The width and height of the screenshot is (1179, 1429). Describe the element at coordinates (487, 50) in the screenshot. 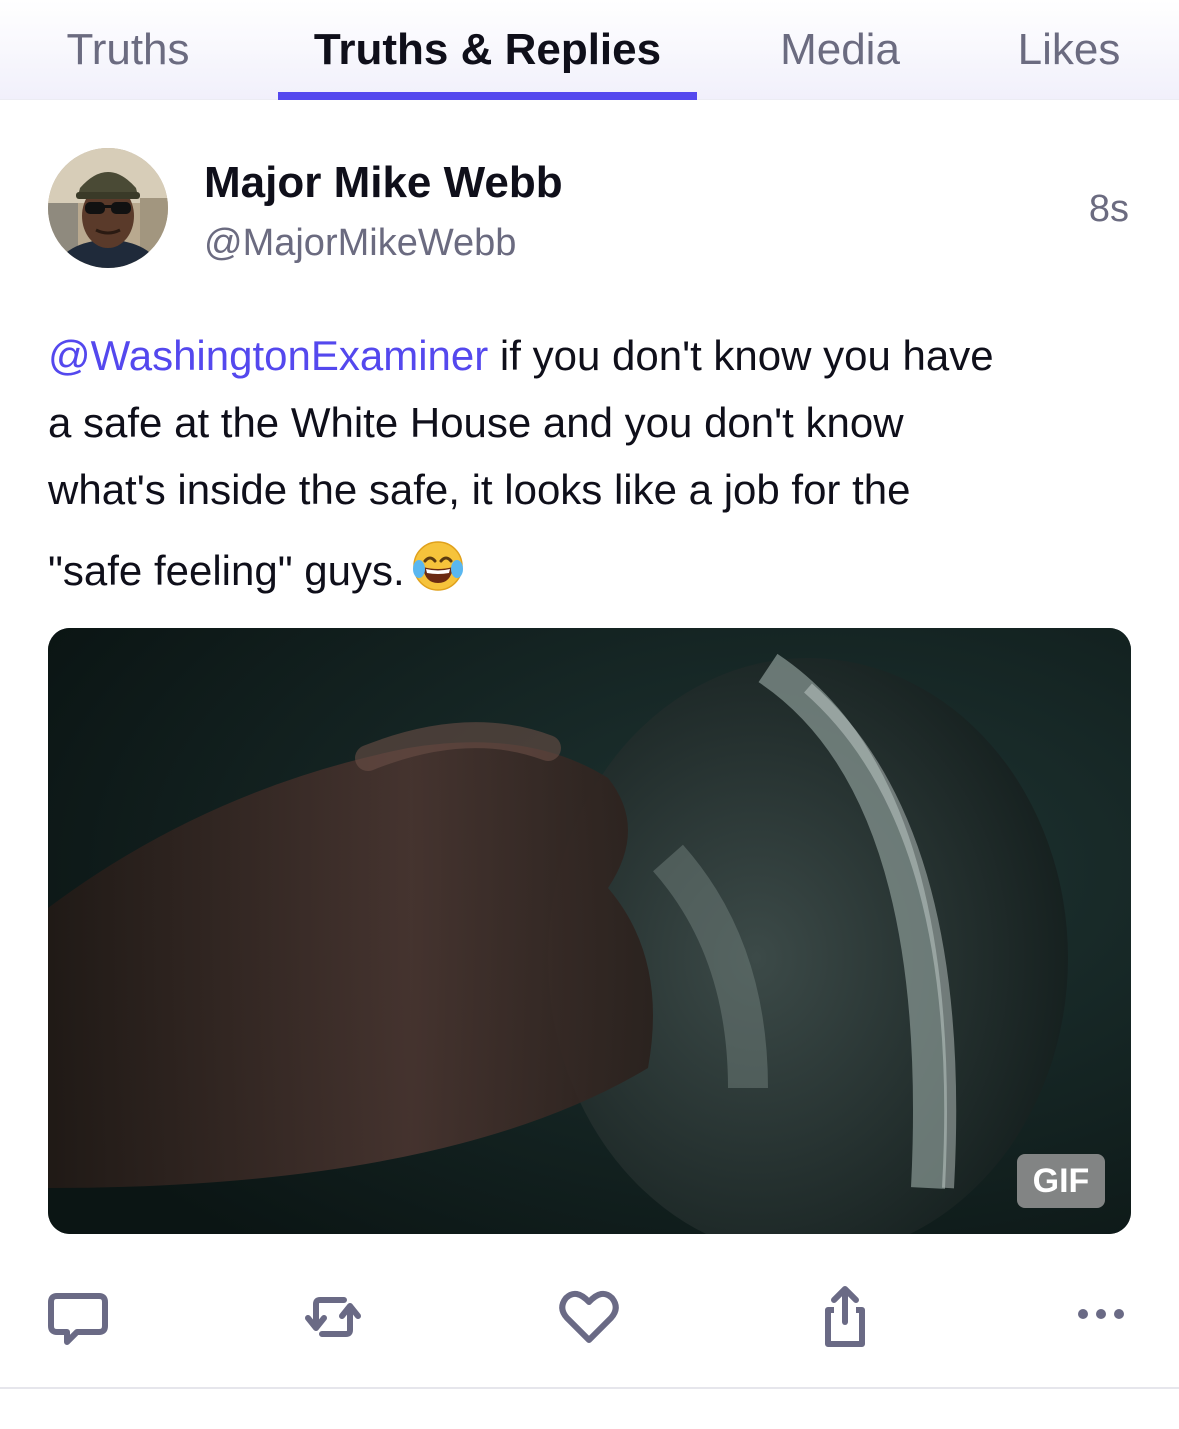

I see `tab-truths-and-replies: Truths & Replies` at that location.